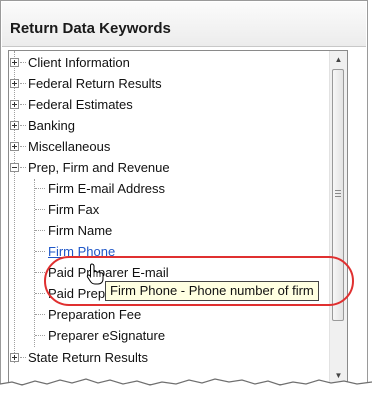  I want to click on tree-item-client-information: Client Information, so click(164, 62).